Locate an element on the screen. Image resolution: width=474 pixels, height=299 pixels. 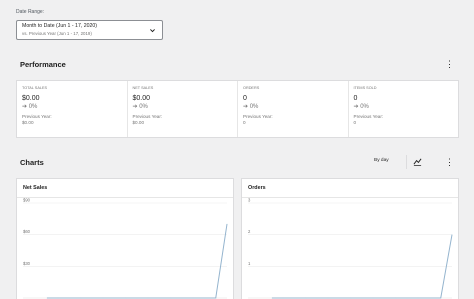
metric-label: ITEMS SOLD is located at coordinates (365, 88).